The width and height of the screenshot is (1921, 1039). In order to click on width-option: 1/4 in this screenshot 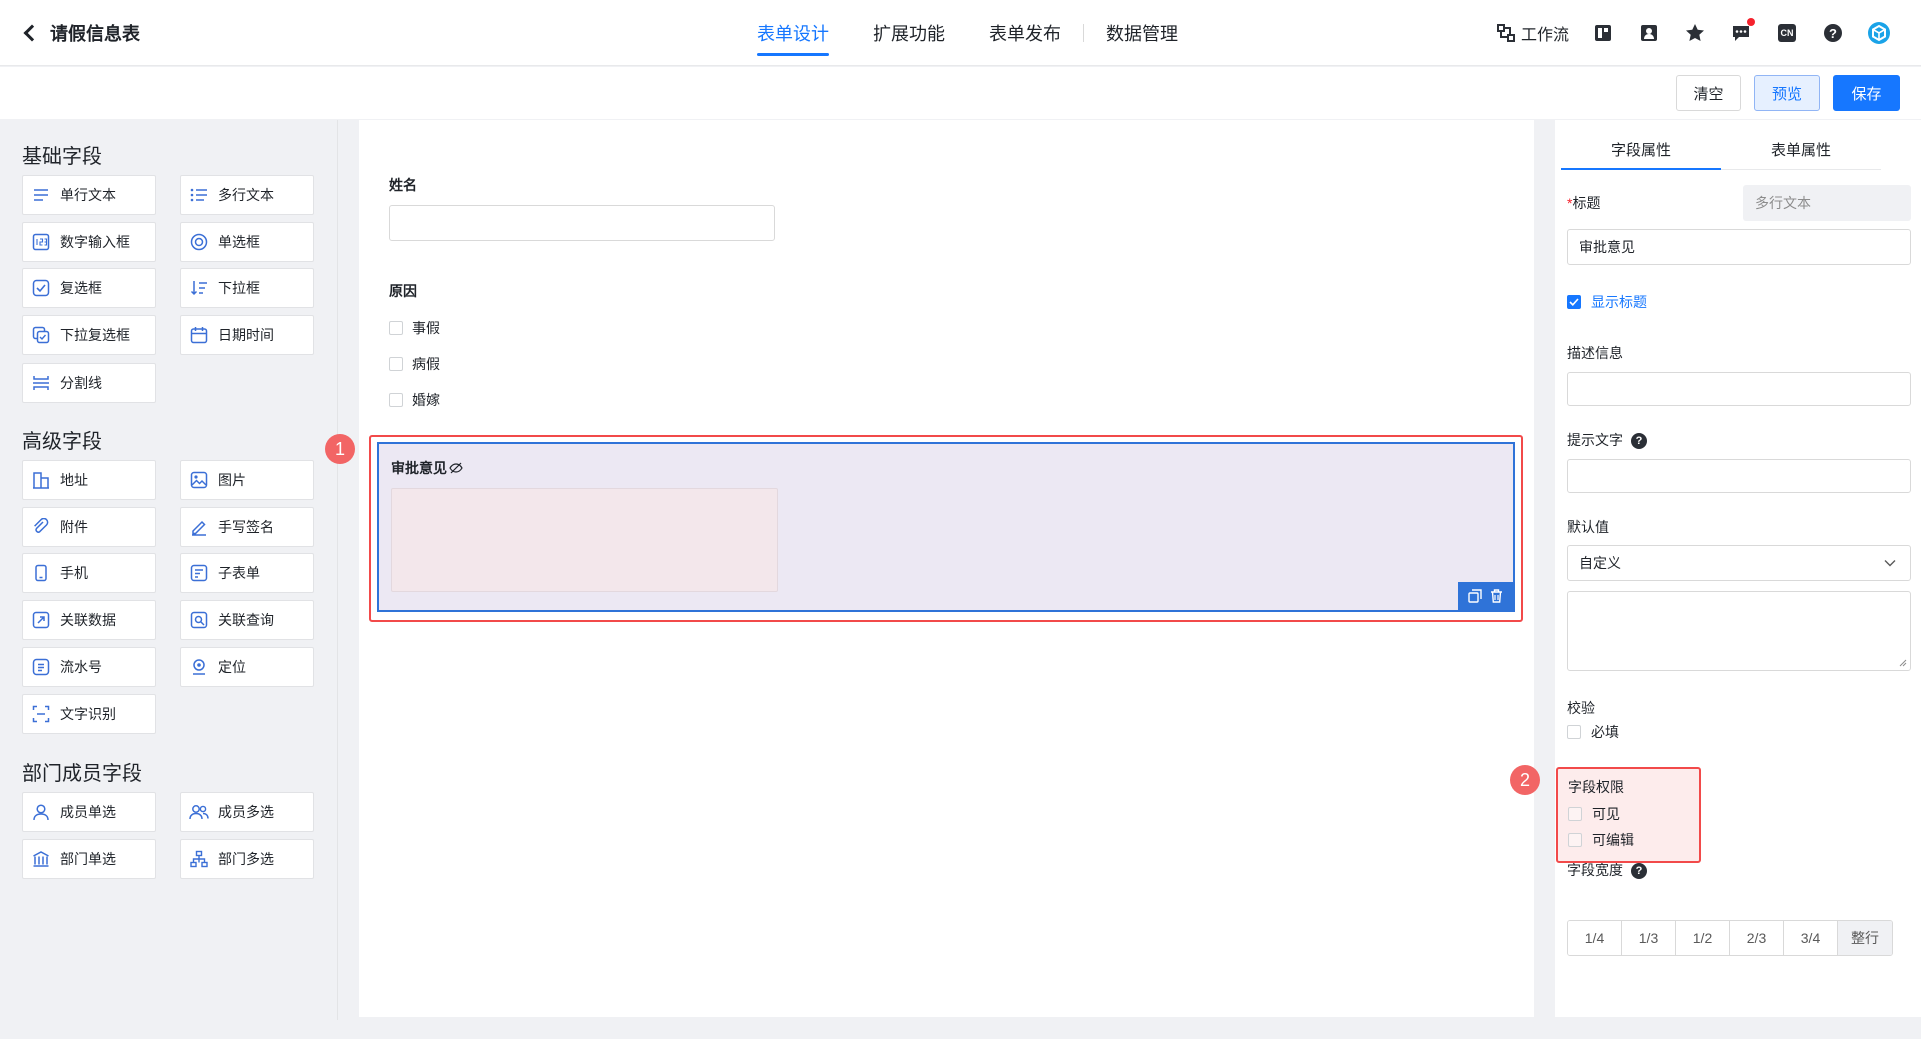, I will do `click(1595, 938)`.